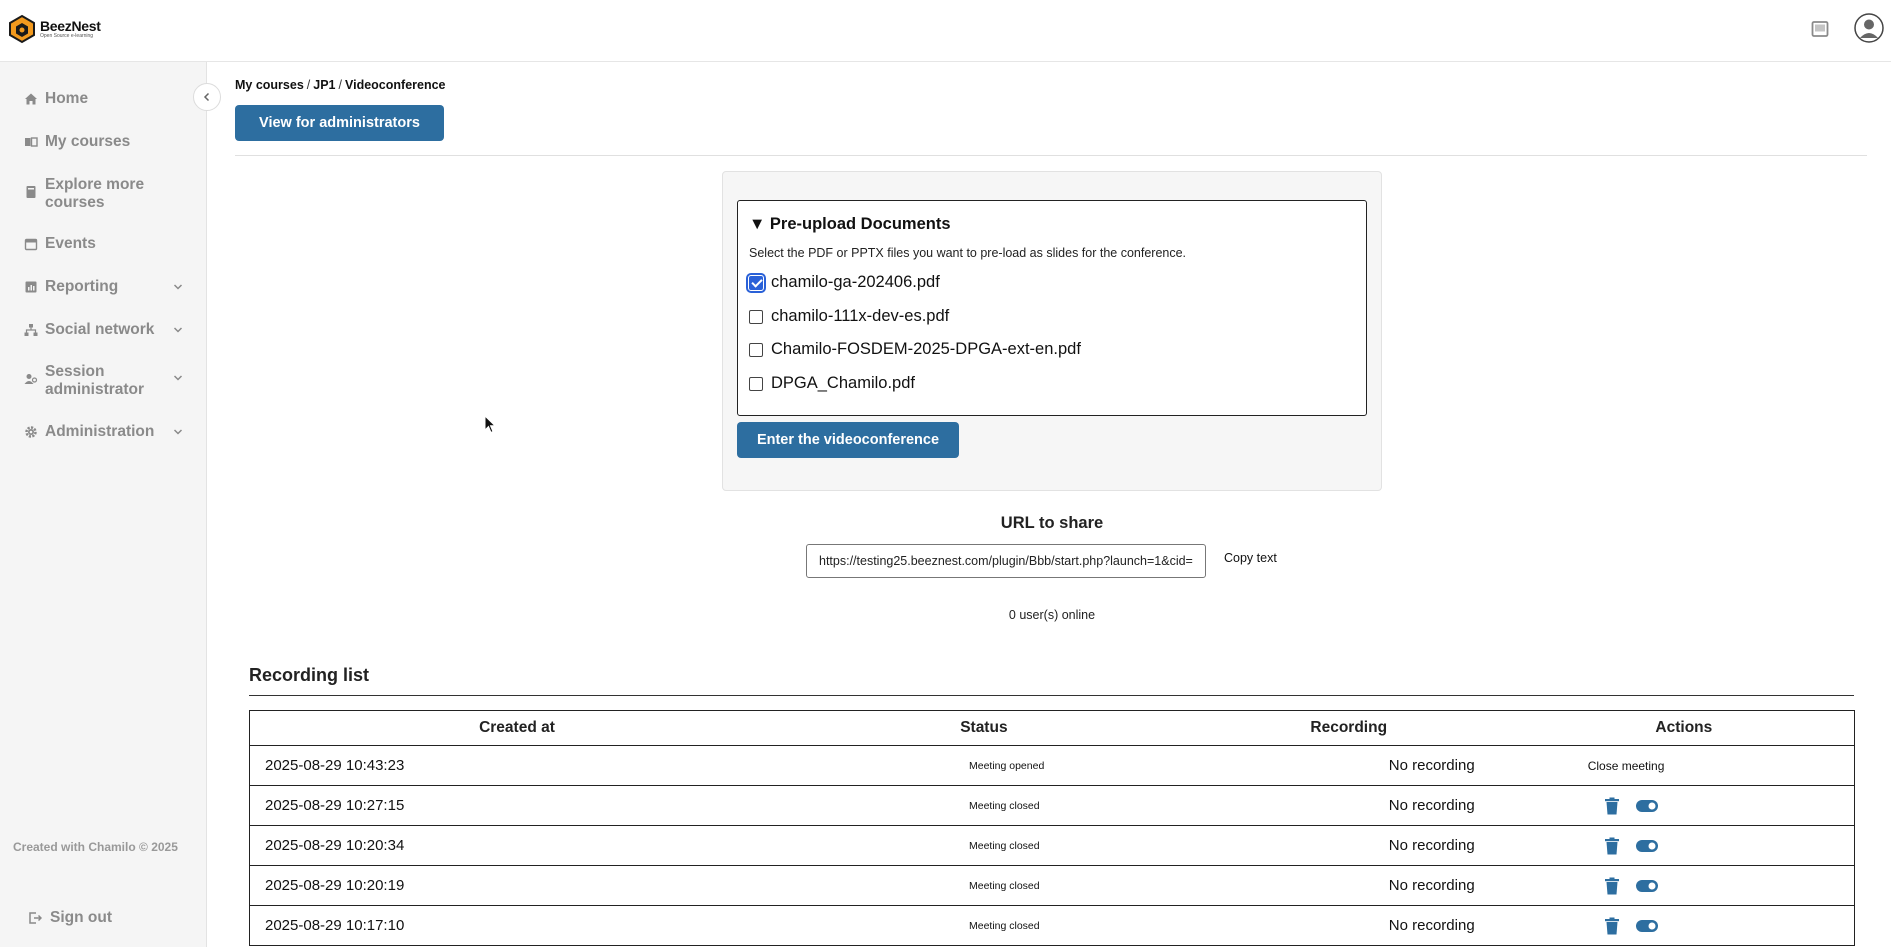  Describe the element at coordinates (95, 380) in the screenshot. I see `sidebar-item-label: Session administrator` at that location.